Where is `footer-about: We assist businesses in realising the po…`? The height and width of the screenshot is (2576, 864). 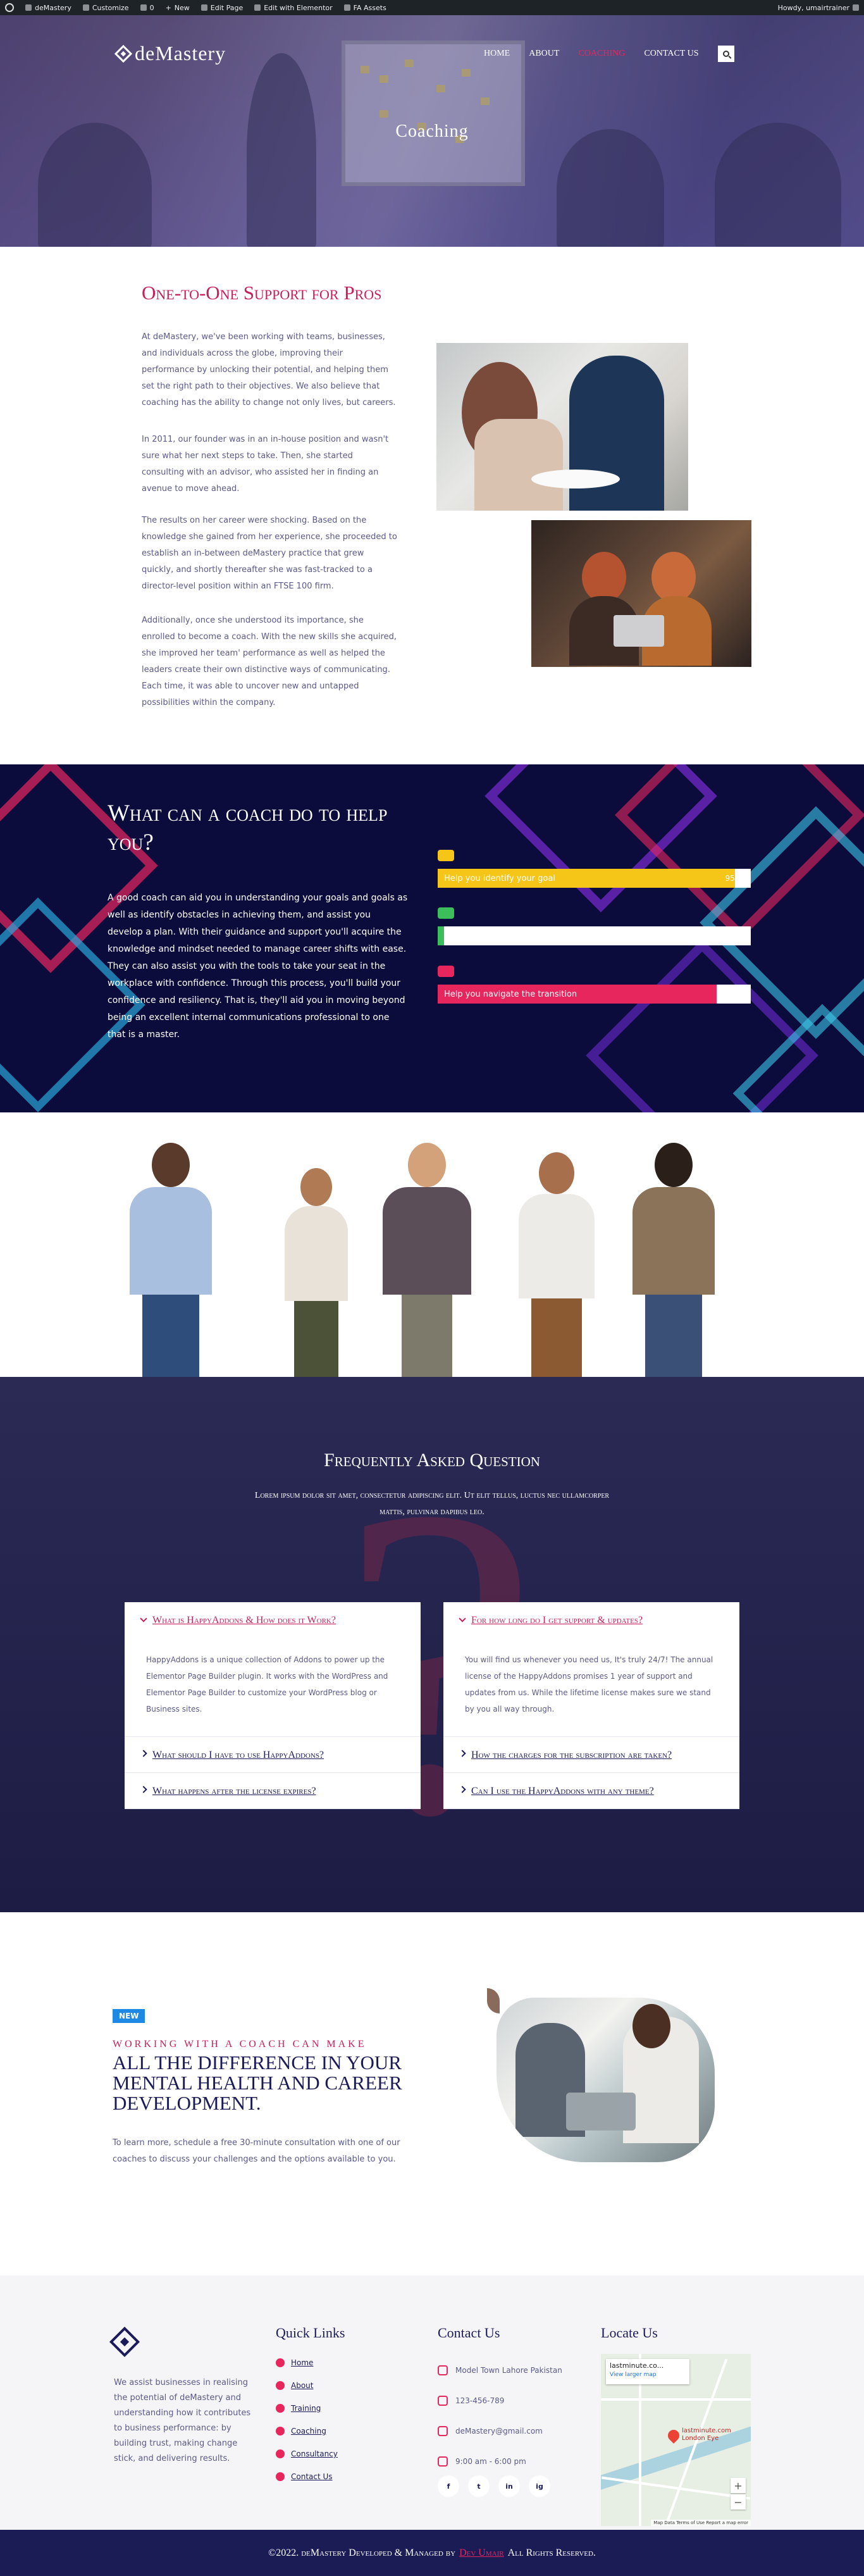
footer-about: We assist businesses in realising the po… is located at coordinates (182, 2420).